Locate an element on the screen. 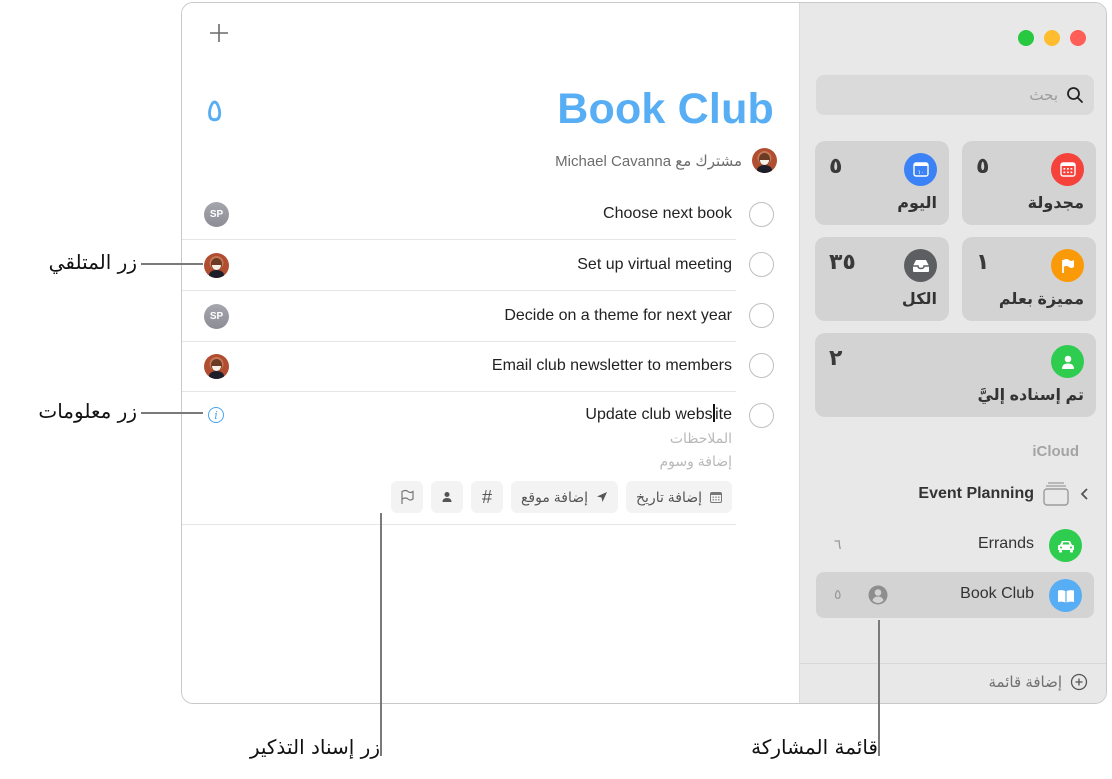 The height and width of the screenshot is (779, 1112). task-row: SP Choose next book is located at coordinates (459, 214).